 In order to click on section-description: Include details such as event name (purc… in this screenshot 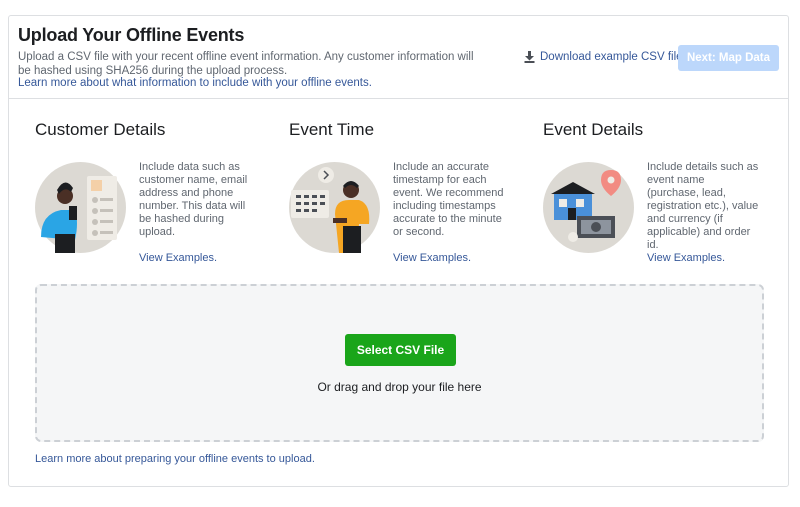, I will do `click(703, 206)`.